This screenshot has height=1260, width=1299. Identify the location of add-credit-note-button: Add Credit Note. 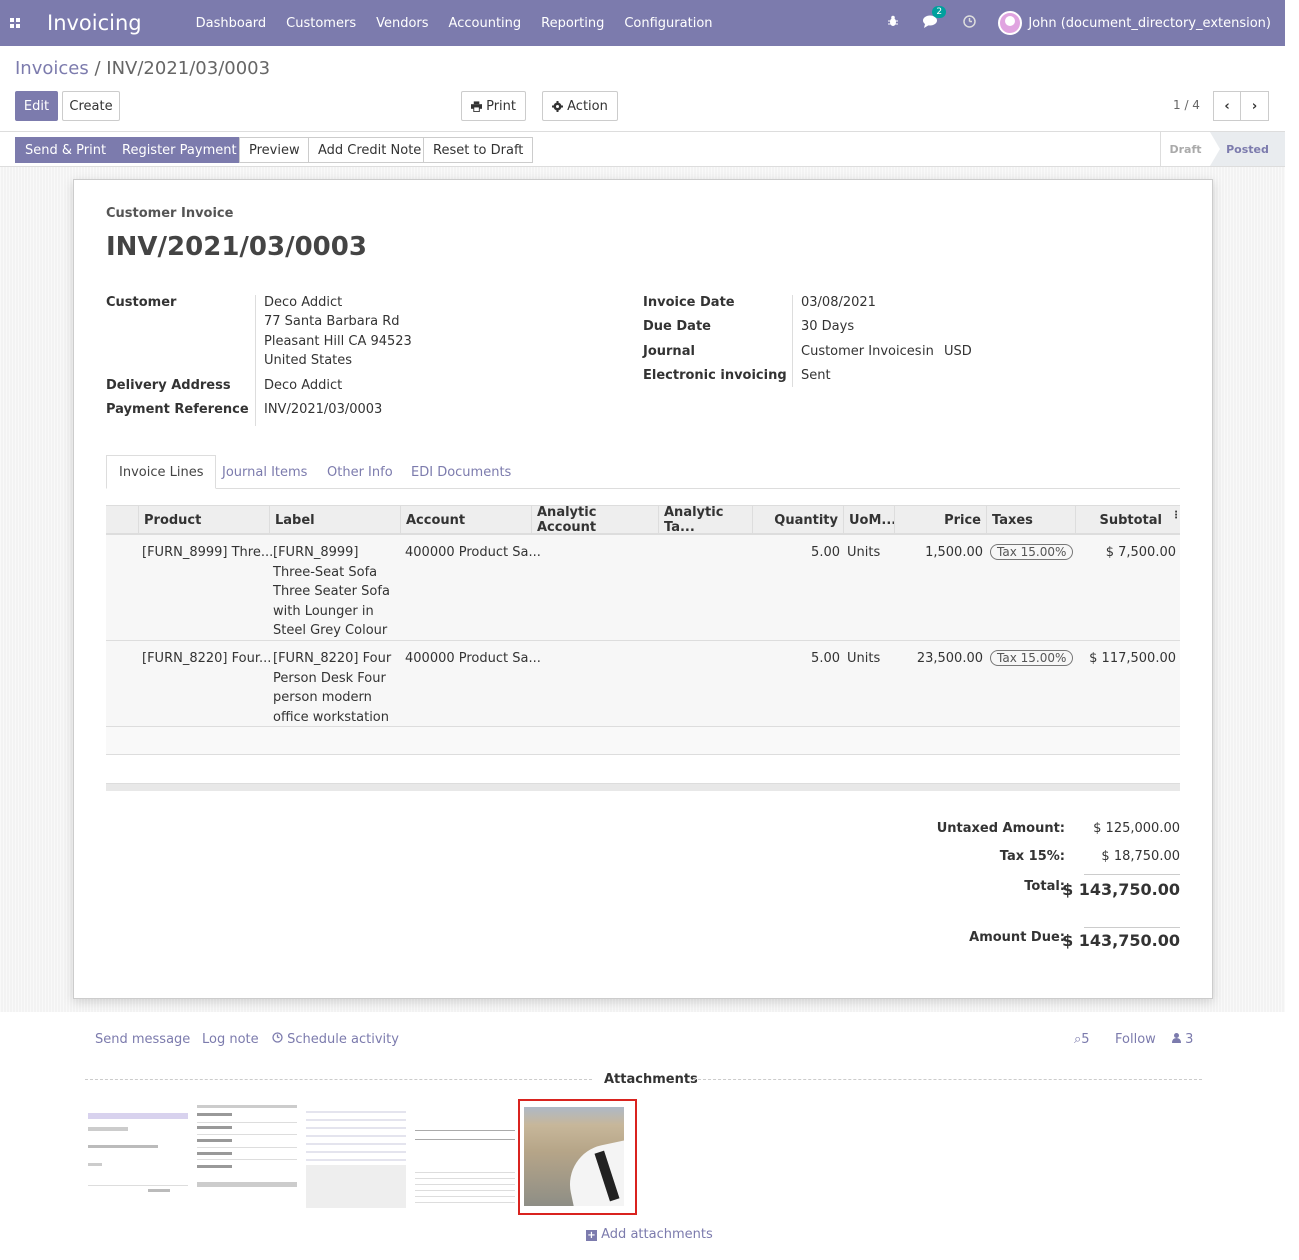
(370, 150).